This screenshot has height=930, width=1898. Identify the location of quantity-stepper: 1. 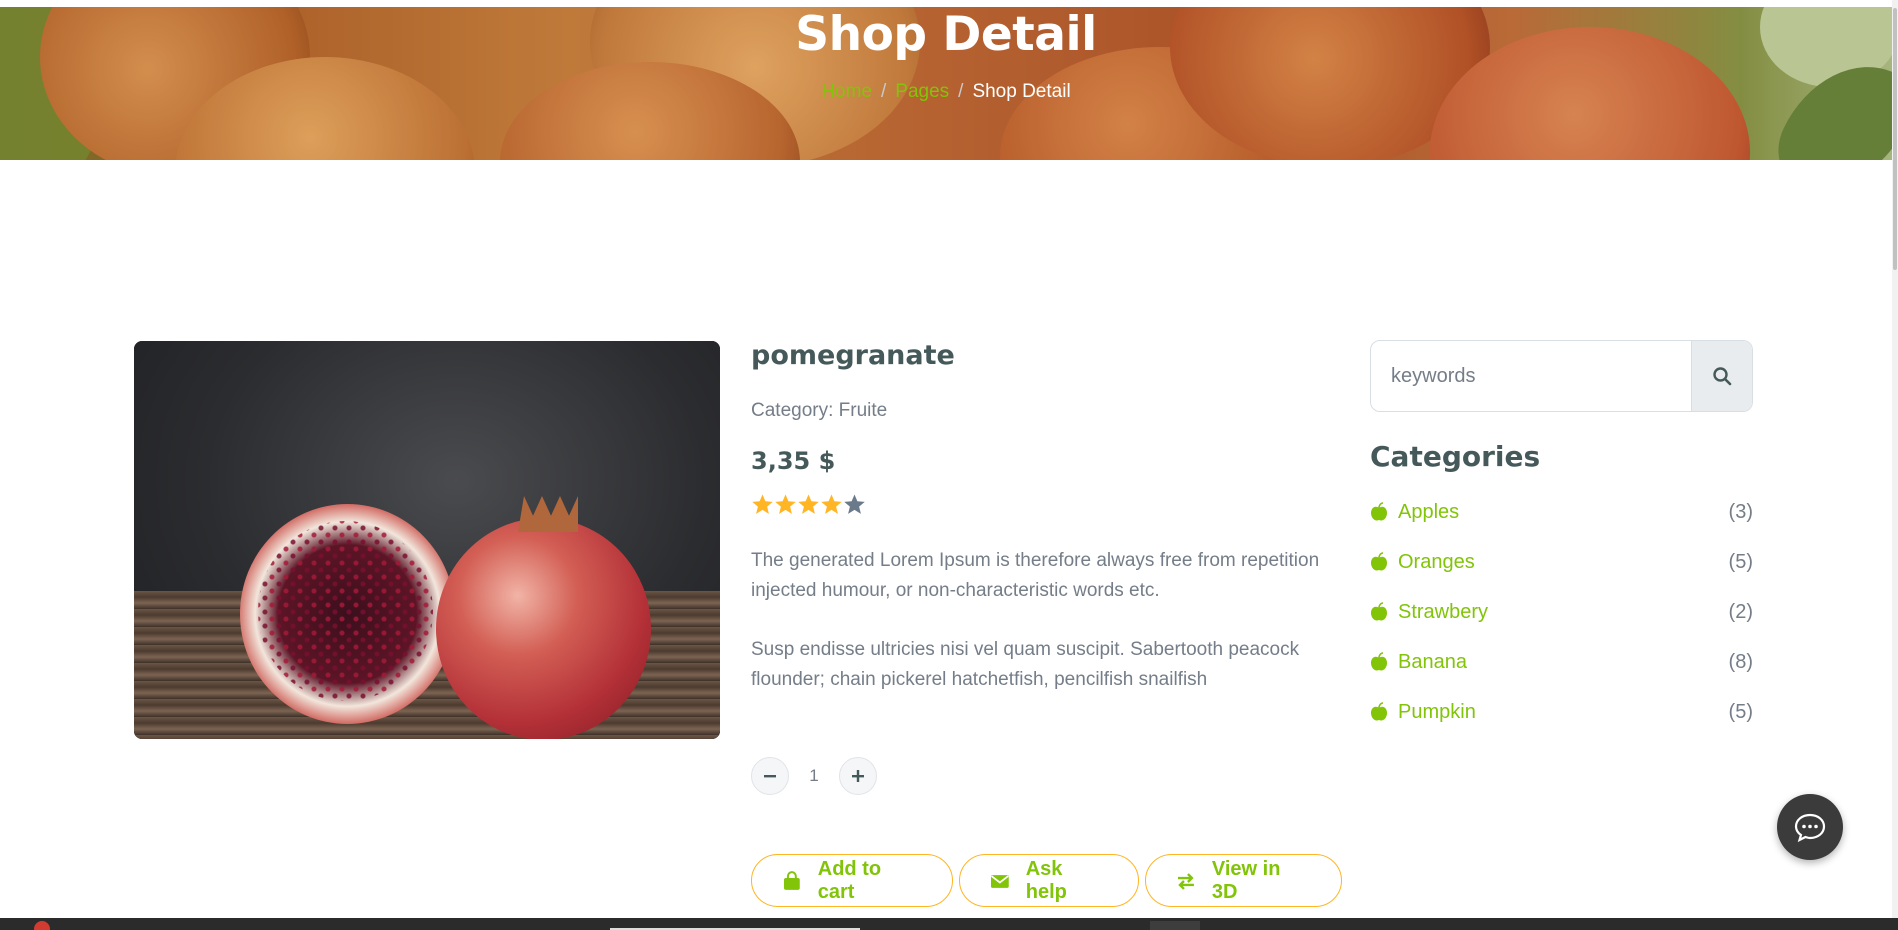
(814, 776).